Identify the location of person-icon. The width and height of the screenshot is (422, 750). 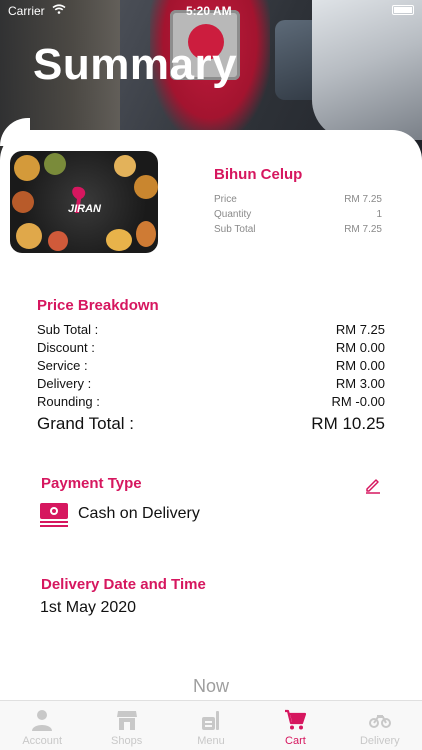
(42, 720).